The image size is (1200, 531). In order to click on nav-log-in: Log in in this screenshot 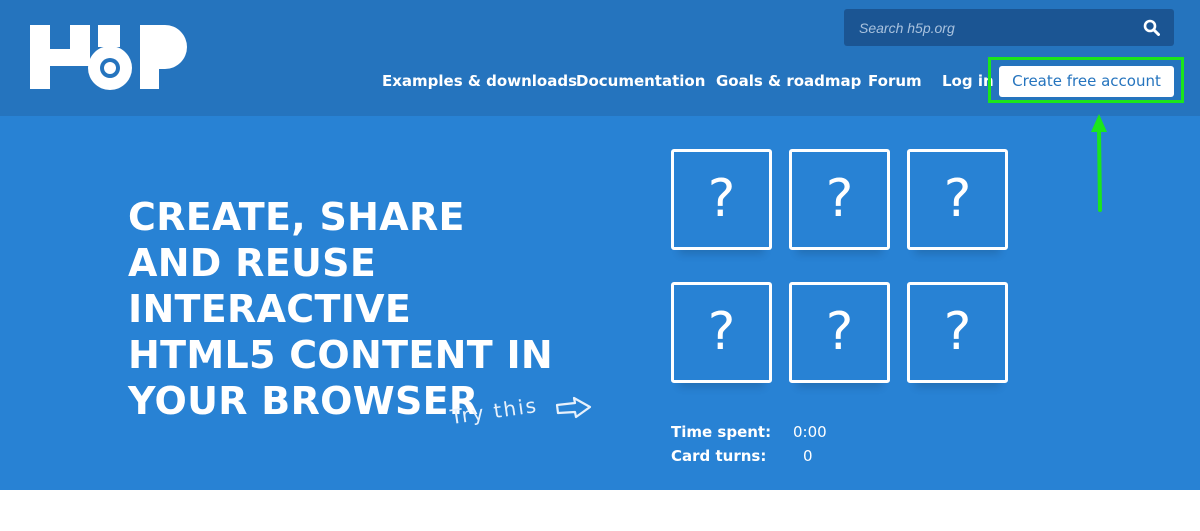, I will do `click(968, 82)`.